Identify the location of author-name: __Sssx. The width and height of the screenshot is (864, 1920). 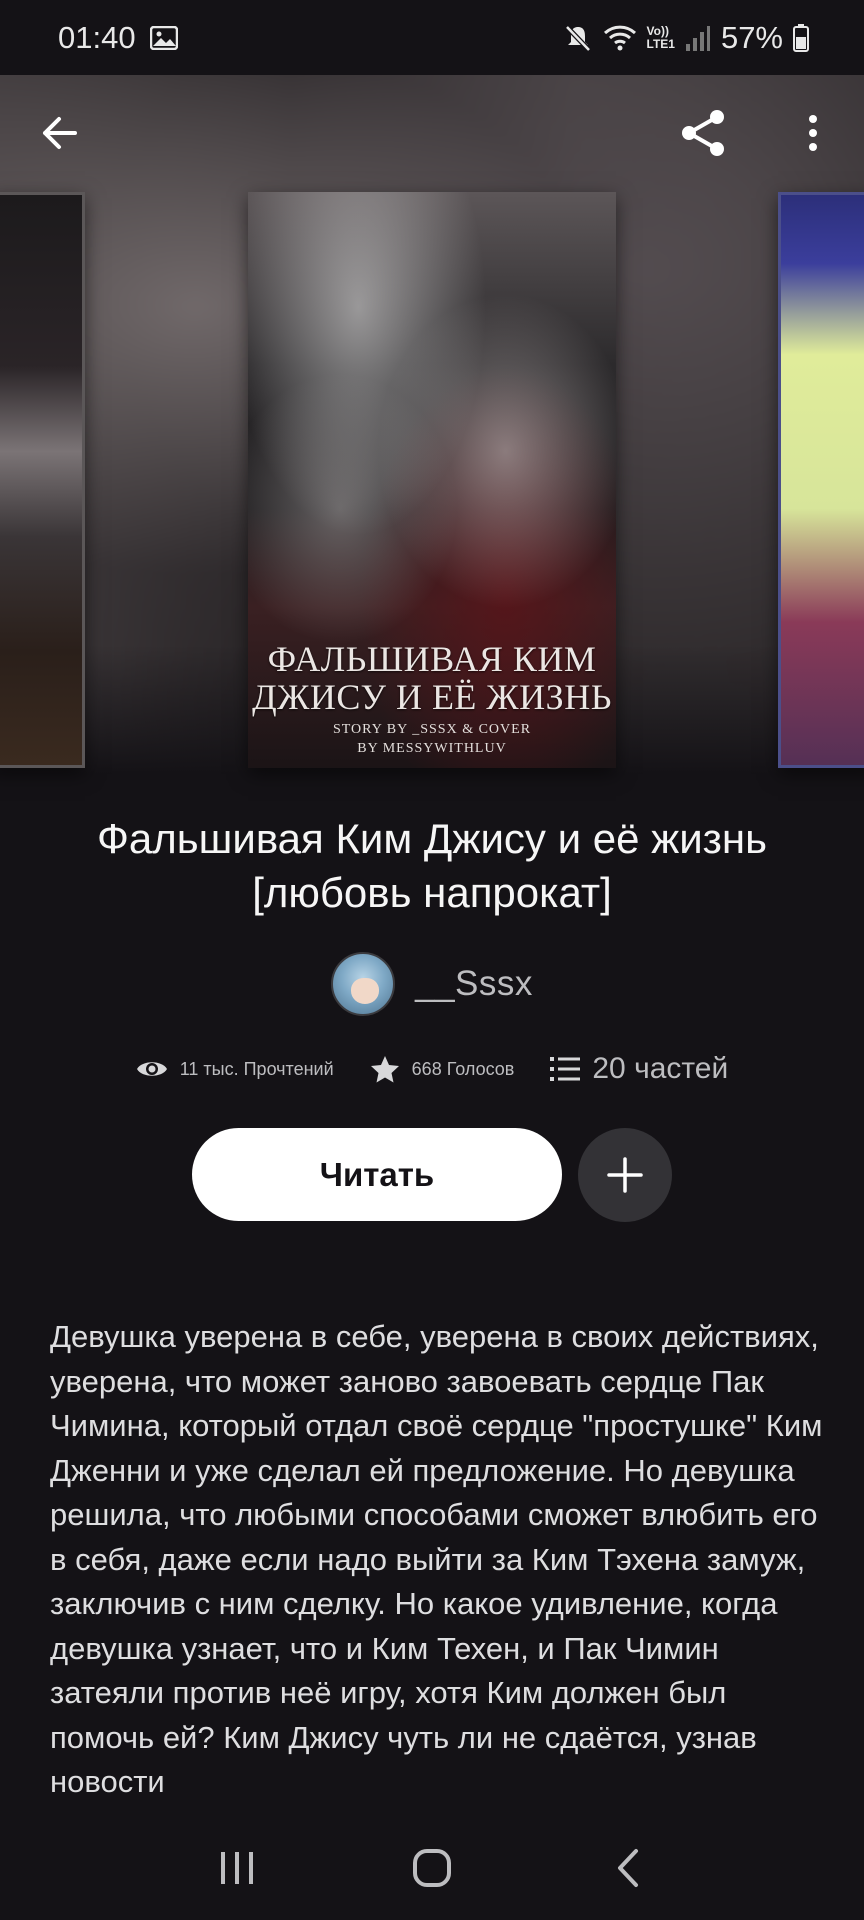
(474, 984).